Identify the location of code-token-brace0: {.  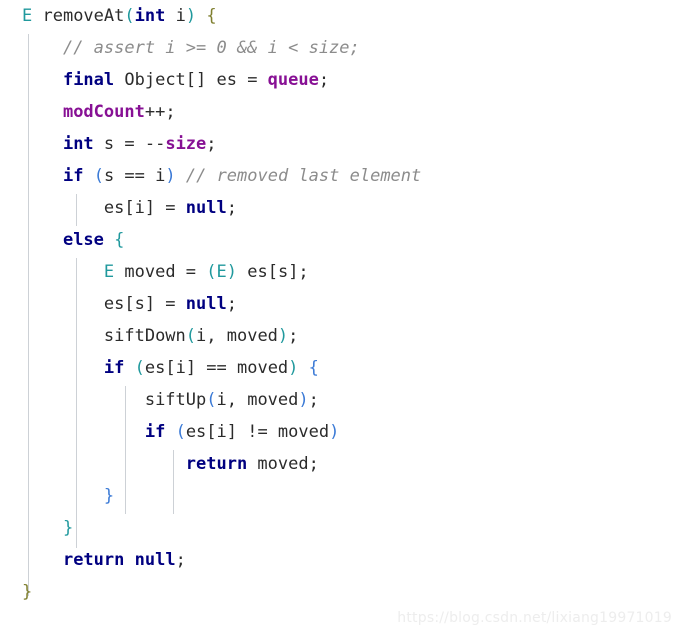
(211, 16).